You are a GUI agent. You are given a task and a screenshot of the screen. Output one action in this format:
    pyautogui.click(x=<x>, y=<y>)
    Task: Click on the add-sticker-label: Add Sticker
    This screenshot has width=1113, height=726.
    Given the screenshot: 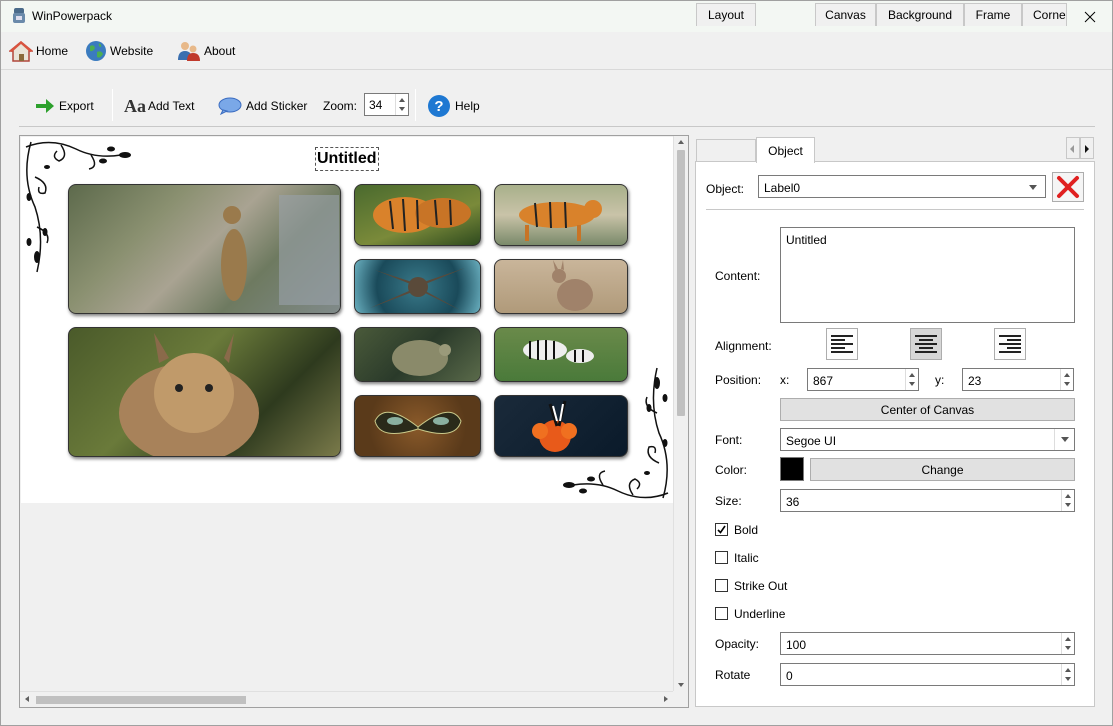 What is the action you would take?
    pyautogui.click(x=277, y=106)
    